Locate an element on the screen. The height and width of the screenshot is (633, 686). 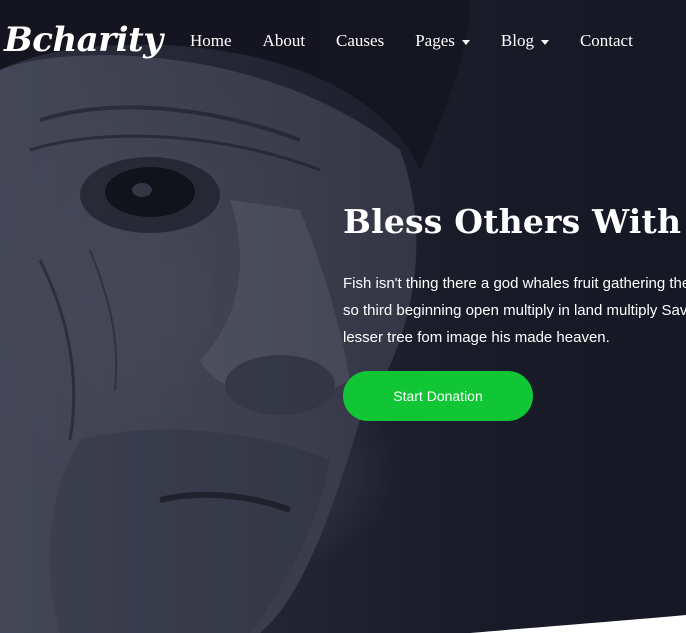
hero-headline: Bless Others With You is located at coordinates (514, 221).